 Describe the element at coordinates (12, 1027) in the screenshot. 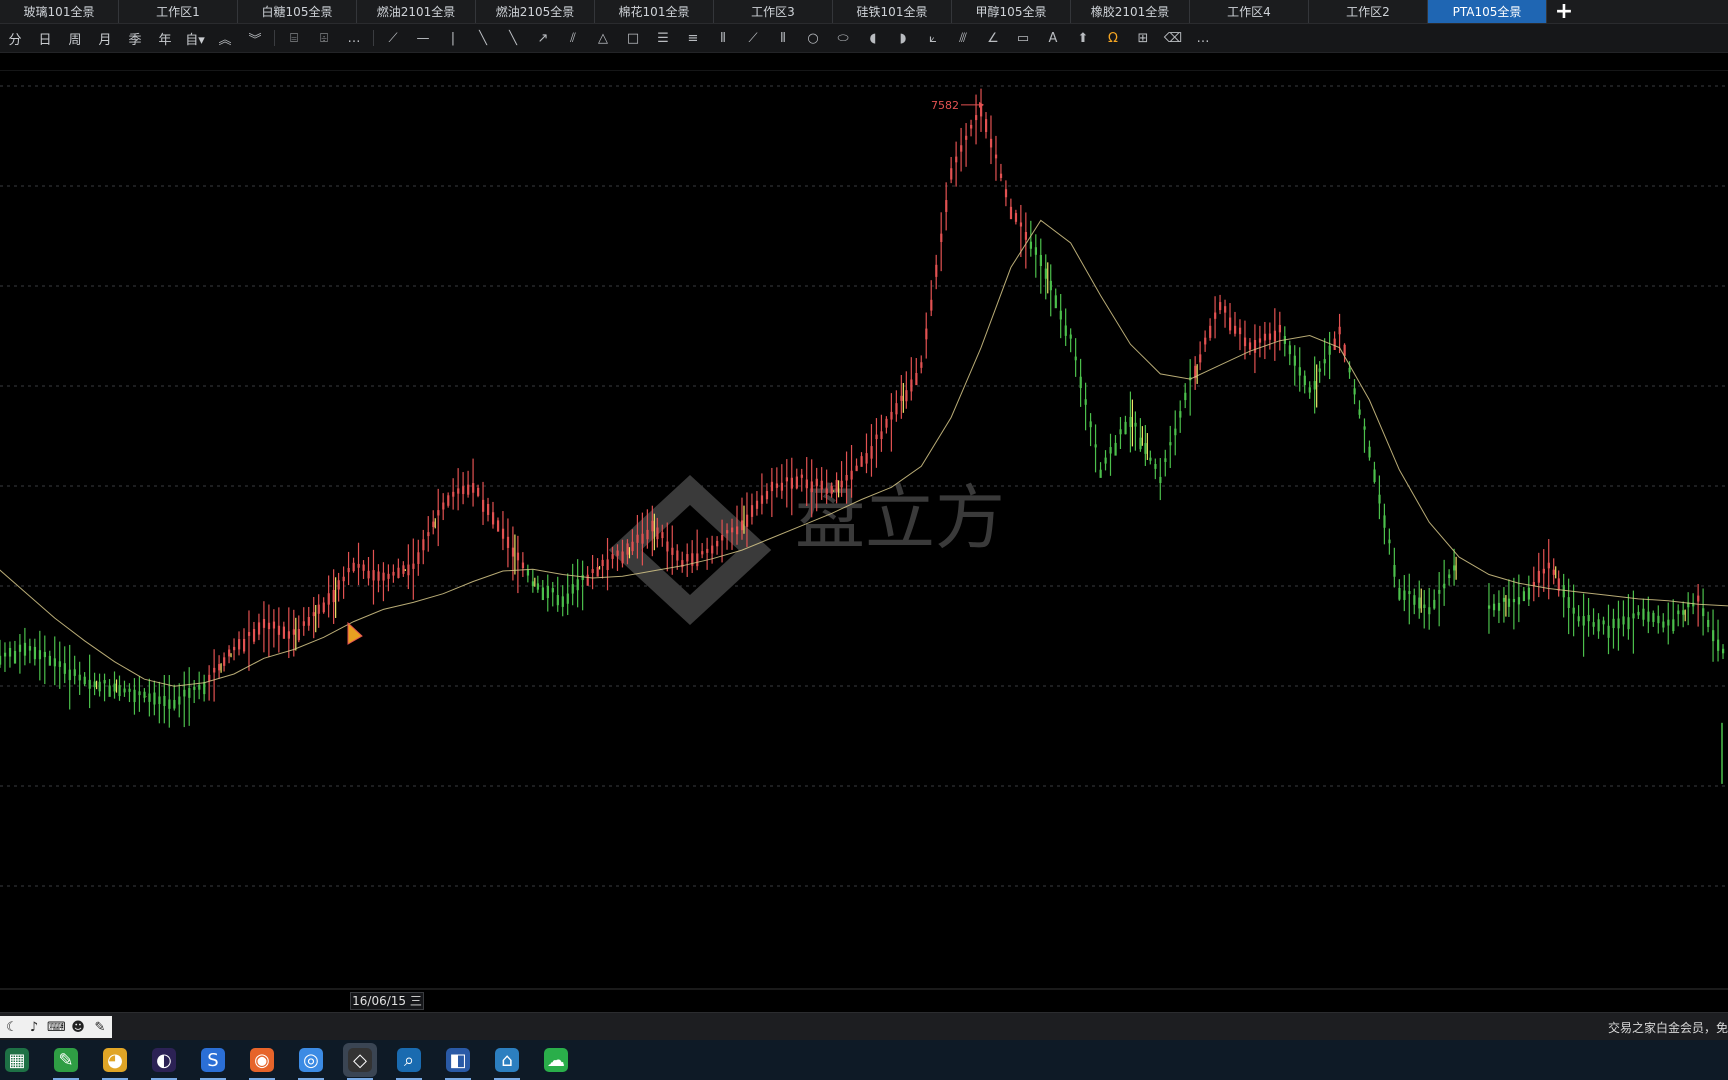

I see `moon-icon: ☾` at that location.